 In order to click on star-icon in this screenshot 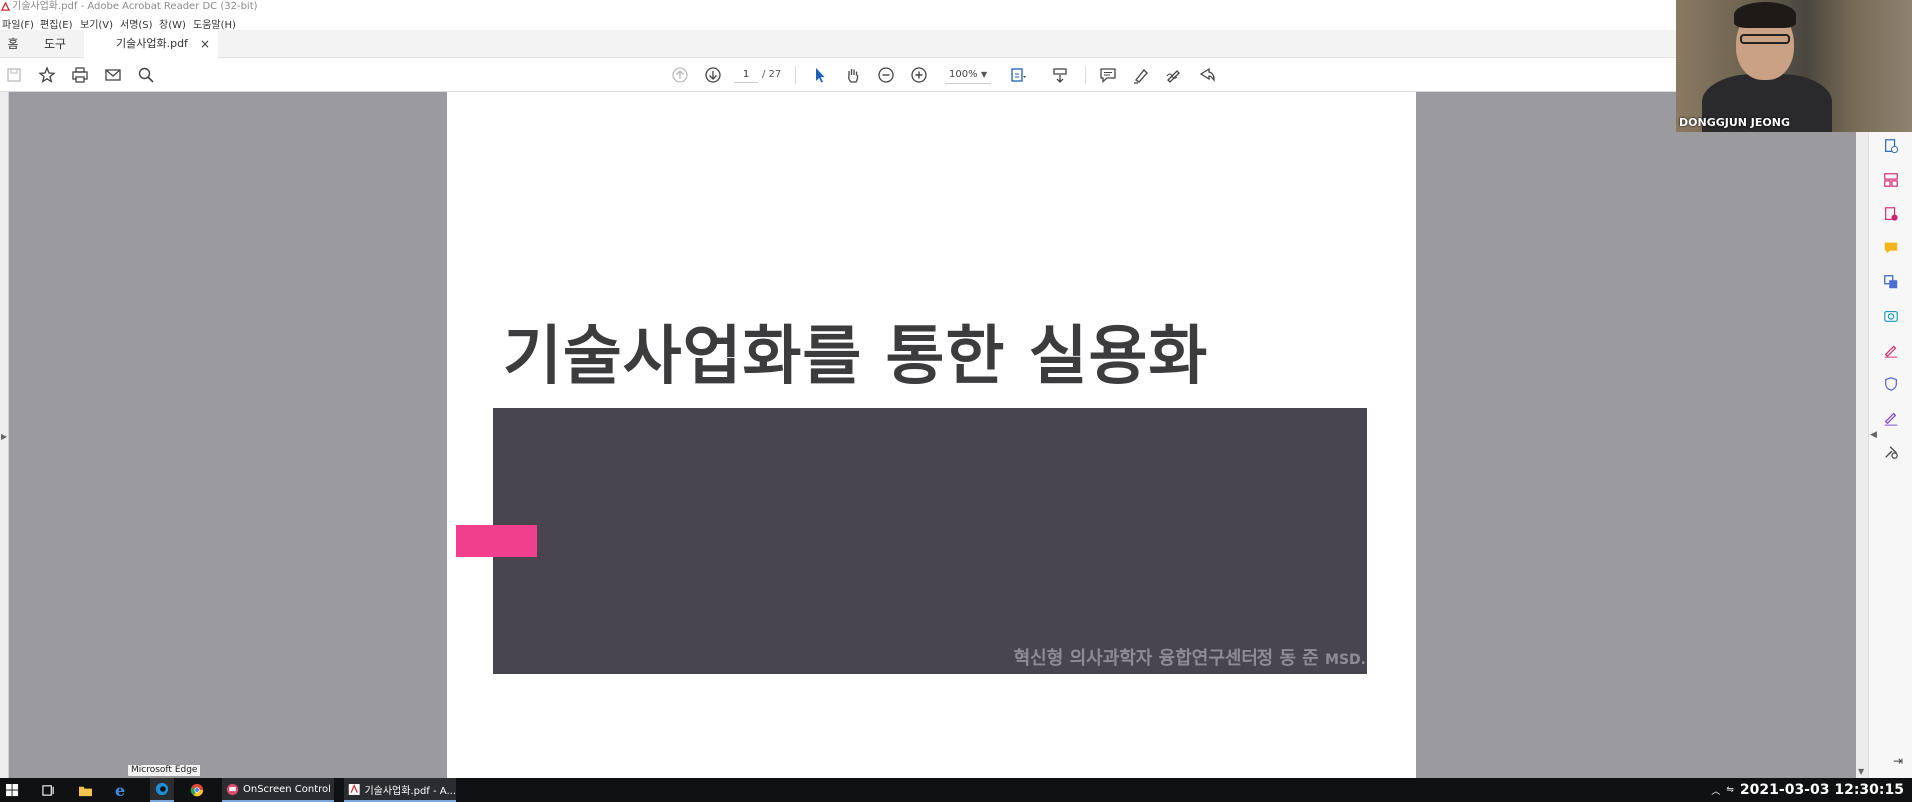, I will do `click(47, 75)`.